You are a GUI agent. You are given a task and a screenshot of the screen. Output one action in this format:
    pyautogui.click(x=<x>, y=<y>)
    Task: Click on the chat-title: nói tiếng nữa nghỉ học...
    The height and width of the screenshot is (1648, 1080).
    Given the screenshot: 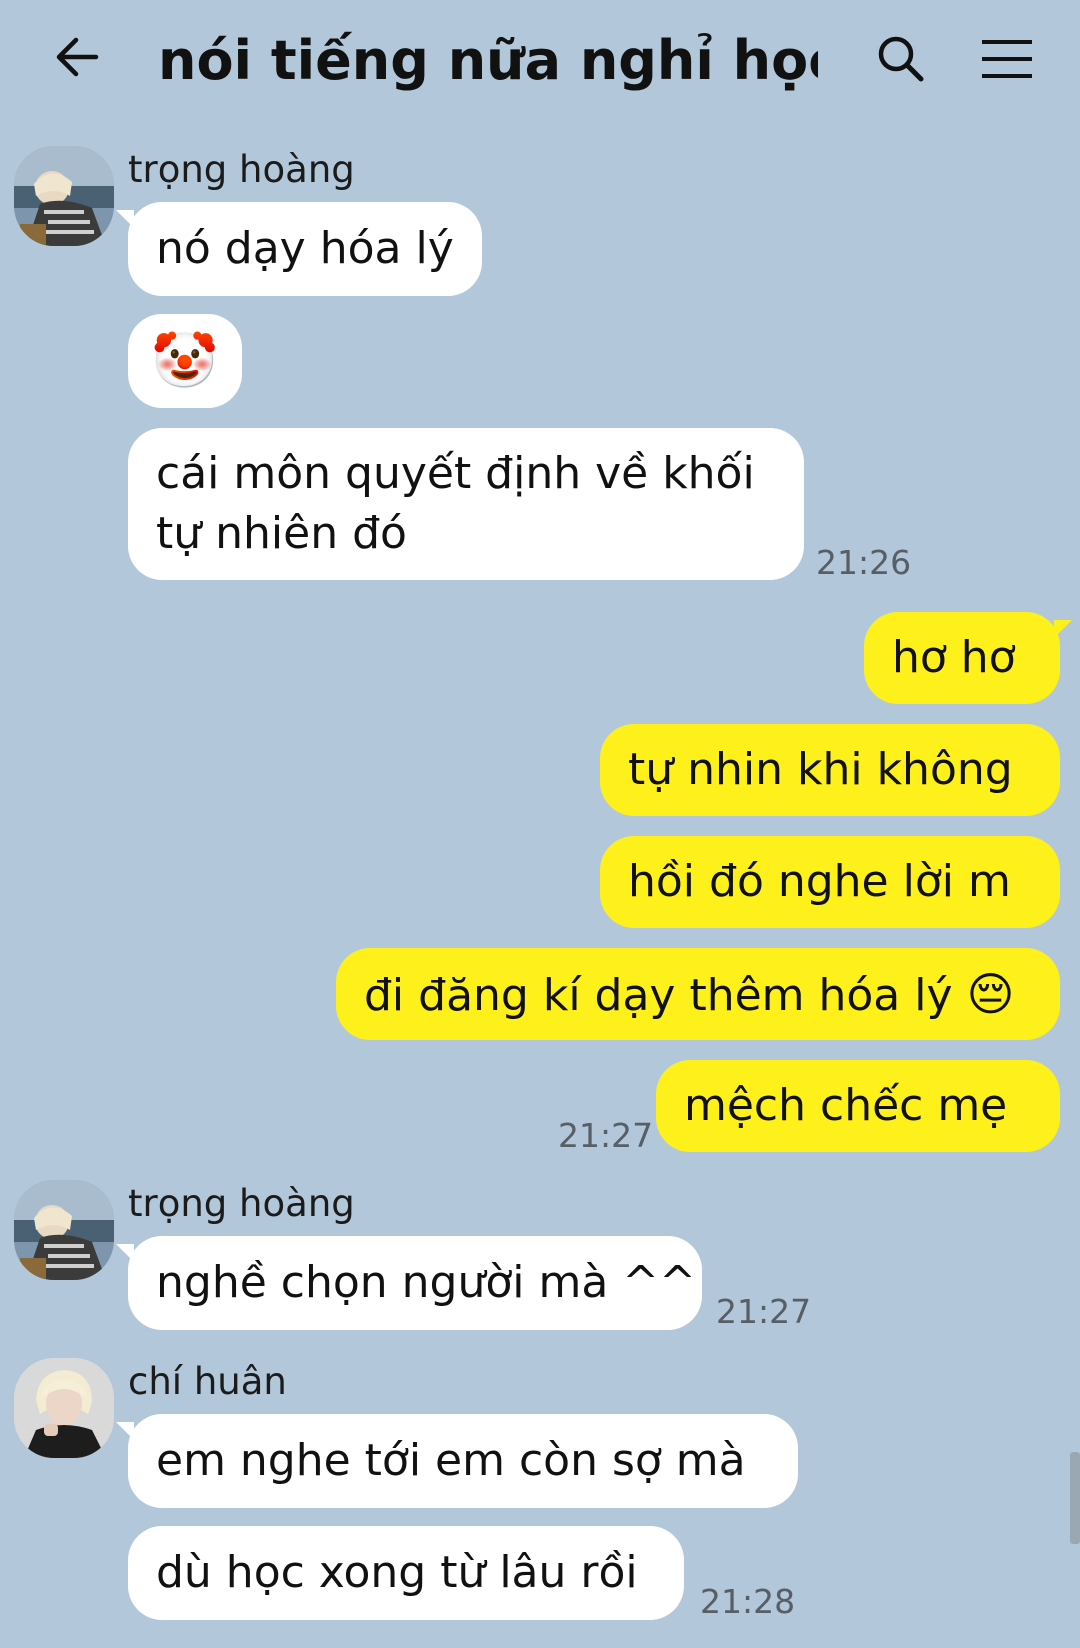 What is the action you would take?
    pyautogui.click(x=488, y=60)
    